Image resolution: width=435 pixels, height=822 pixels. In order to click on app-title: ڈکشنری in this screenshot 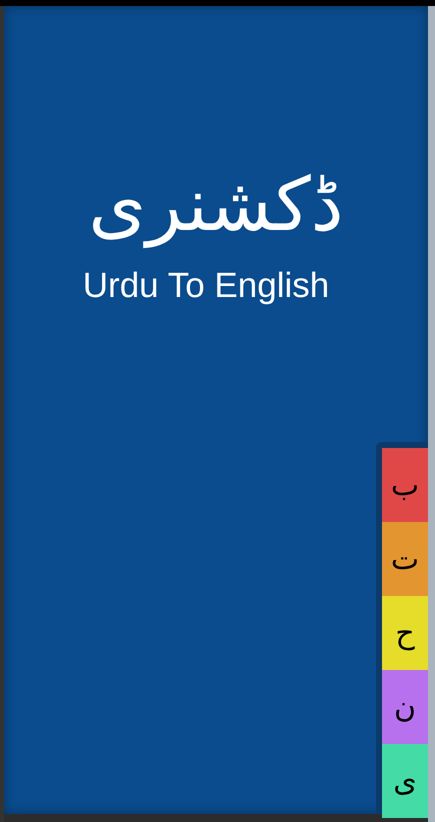, I will do `click(216, 205)`.